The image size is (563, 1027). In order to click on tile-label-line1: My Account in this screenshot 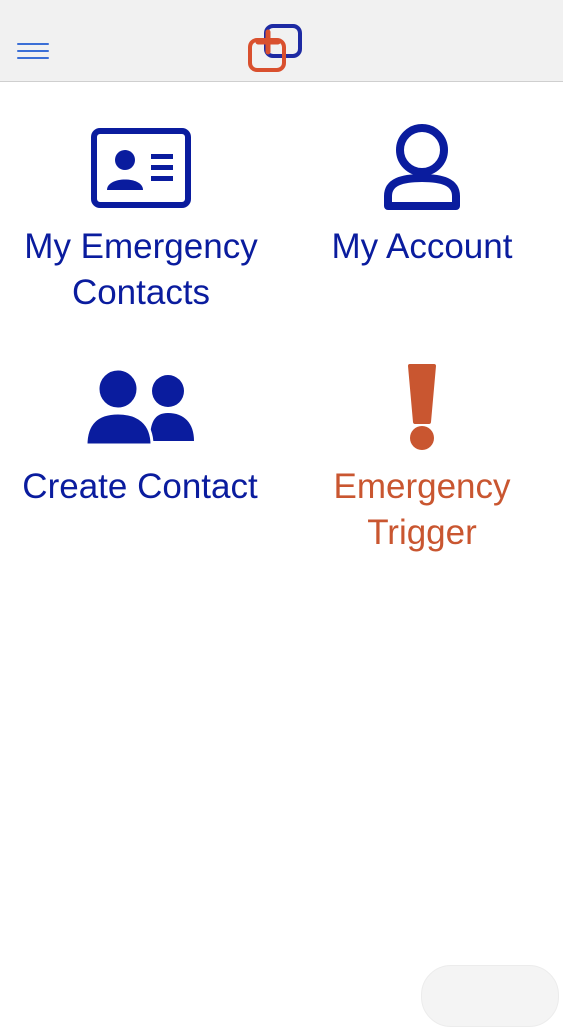, I will do `click(422, 246)`.